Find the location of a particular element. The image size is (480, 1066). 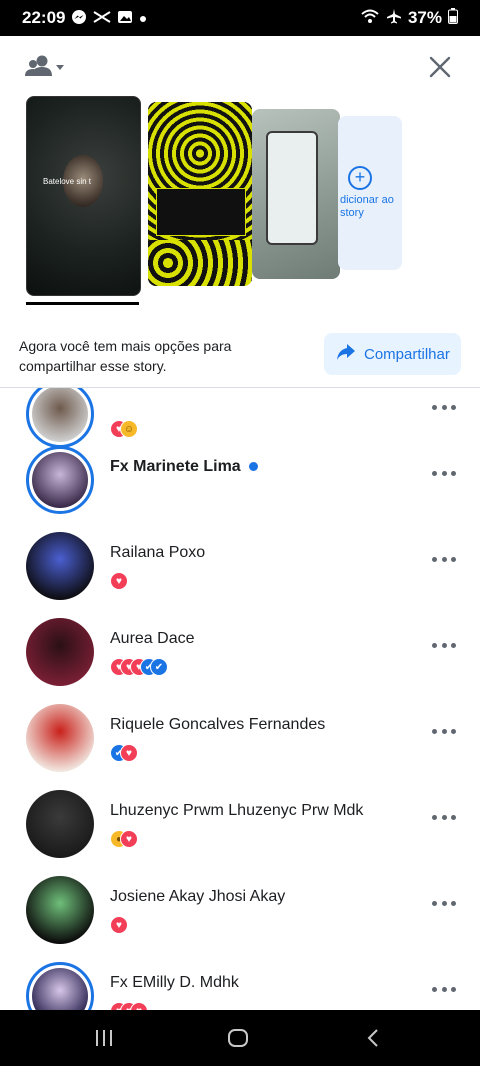

viewer-name-text: Riquele Goncalves Fernandes is located at coordinates (218, 724).